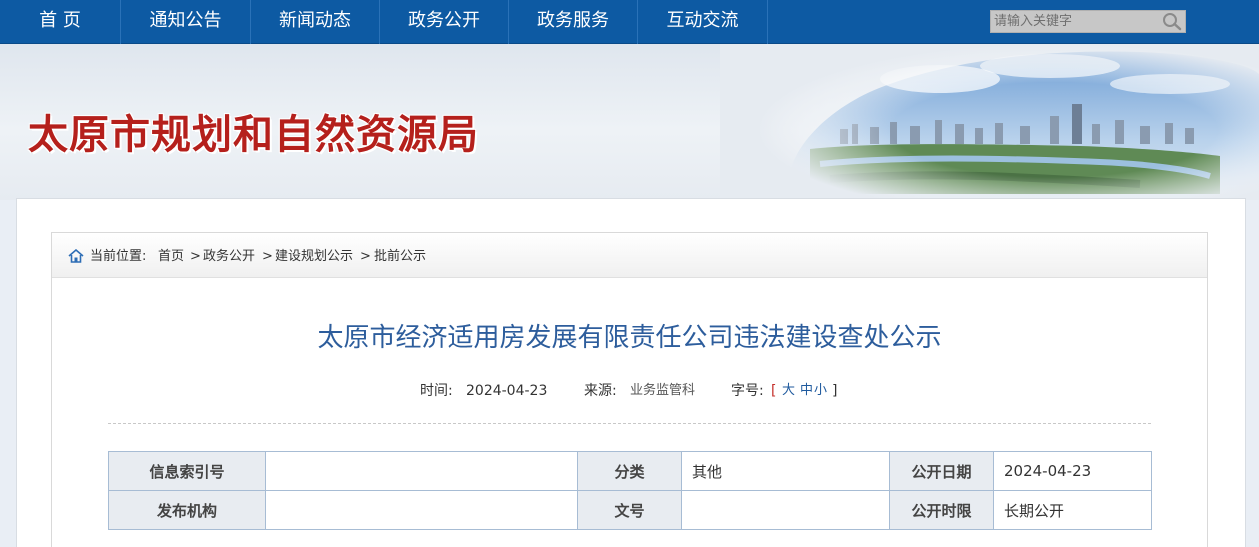 The image size is (1259, 547). What do you see at coordinates (785, 471) in the screenshot?
I see `category-value: 其他` at bounding box center [785, 471].